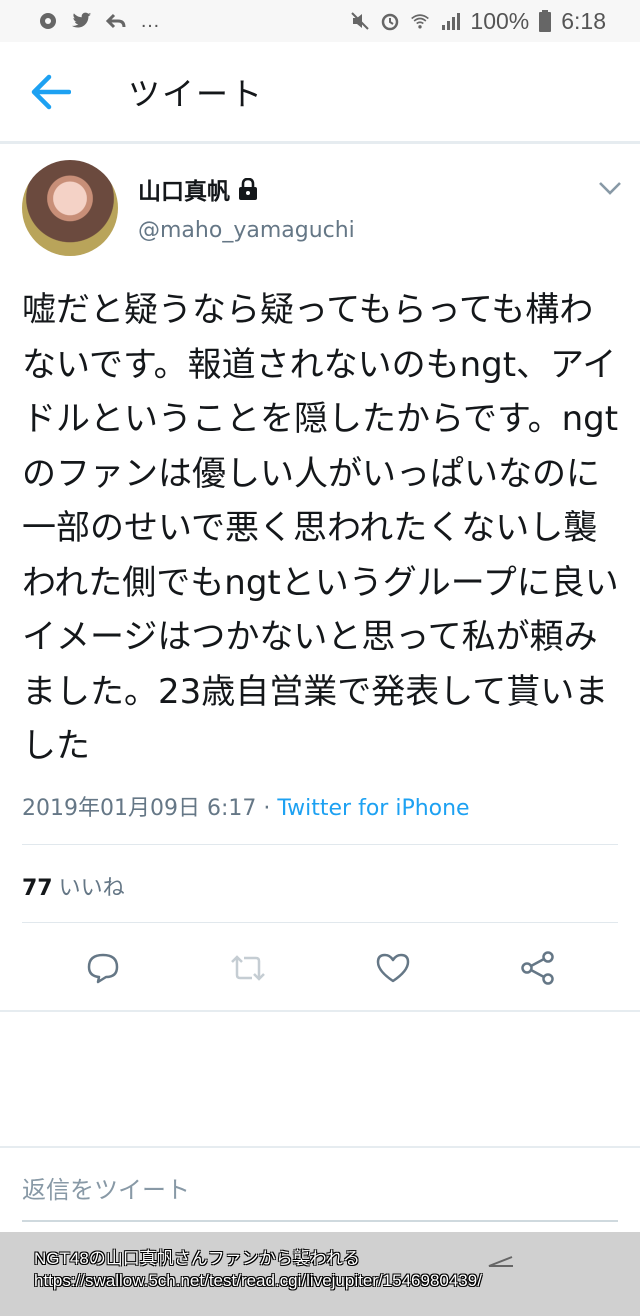  What do you see at coordinates (246, 210) in the screenshot?
I see `author-info: 山口真帆 @maho_yamaguchi` at bounding box center [246, 210].